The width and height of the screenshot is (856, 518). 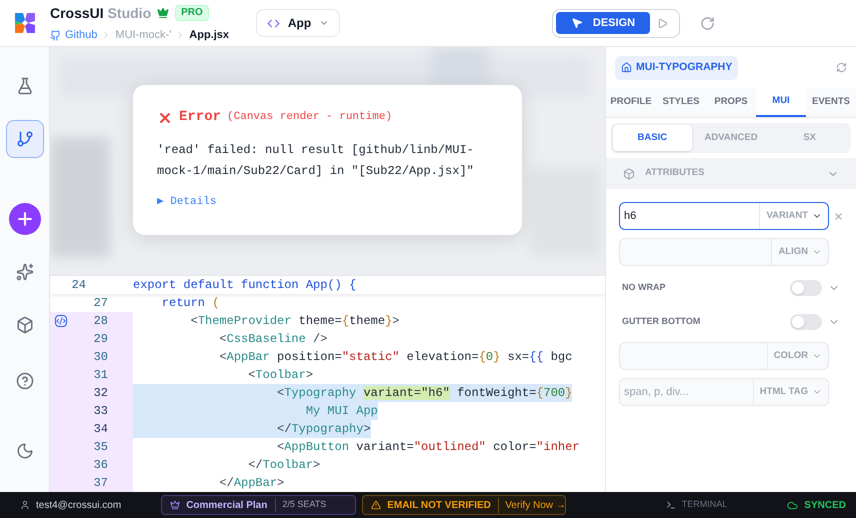 I want to click on component-picker: App, so click(x=298, y=23).